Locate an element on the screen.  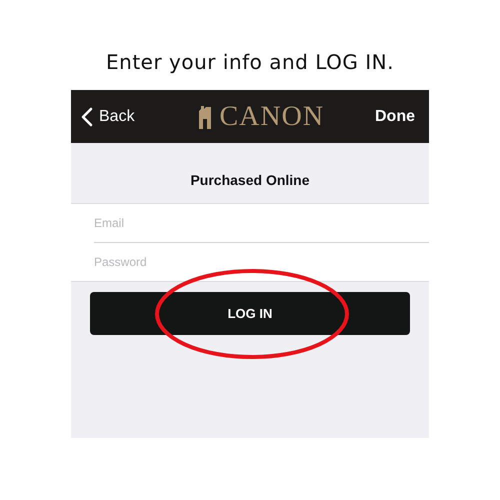
input-field: Password is located at coordinates (250, 262).